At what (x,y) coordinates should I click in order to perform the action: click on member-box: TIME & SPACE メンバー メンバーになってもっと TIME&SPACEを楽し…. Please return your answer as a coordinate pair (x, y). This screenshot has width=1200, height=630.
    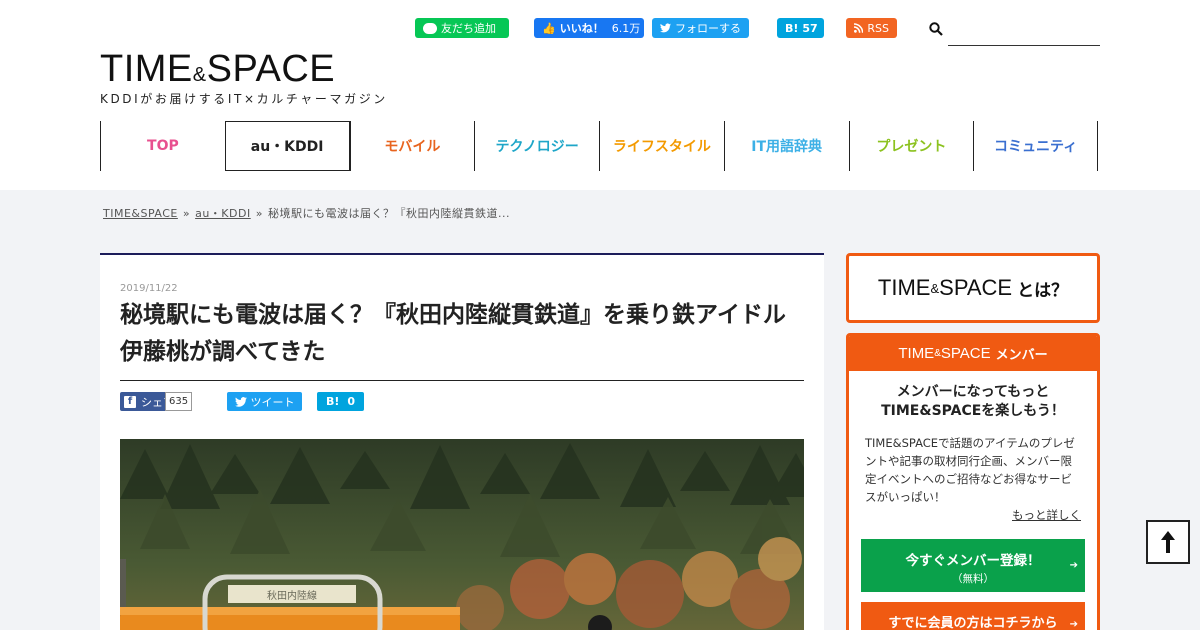
    Looking at the image, I should click on (973, 481).